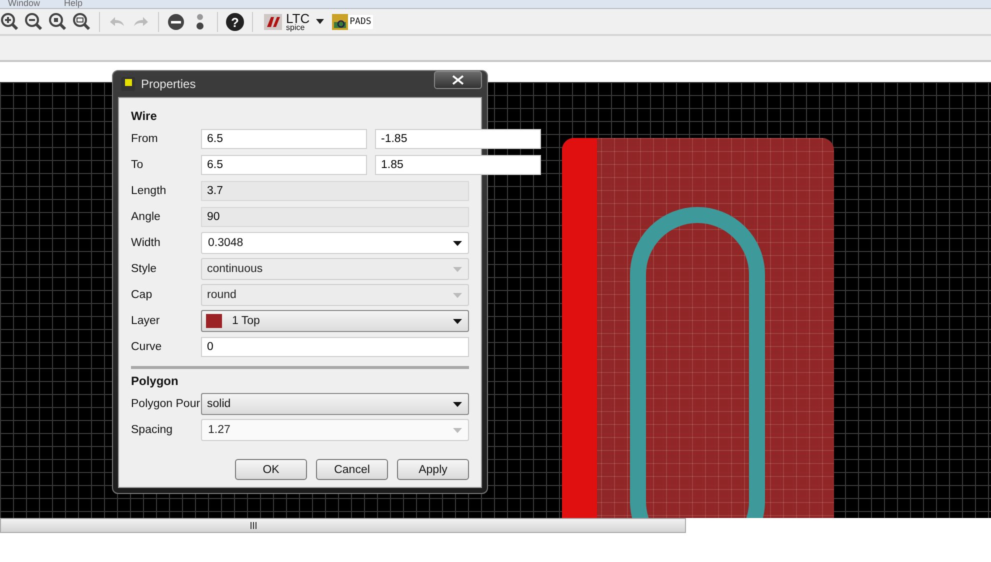 The height and width of the screenshot is (562, 991). Describe the element at coordinates (149, 191) in the screenshot. I see `field-label: Length` at that location.